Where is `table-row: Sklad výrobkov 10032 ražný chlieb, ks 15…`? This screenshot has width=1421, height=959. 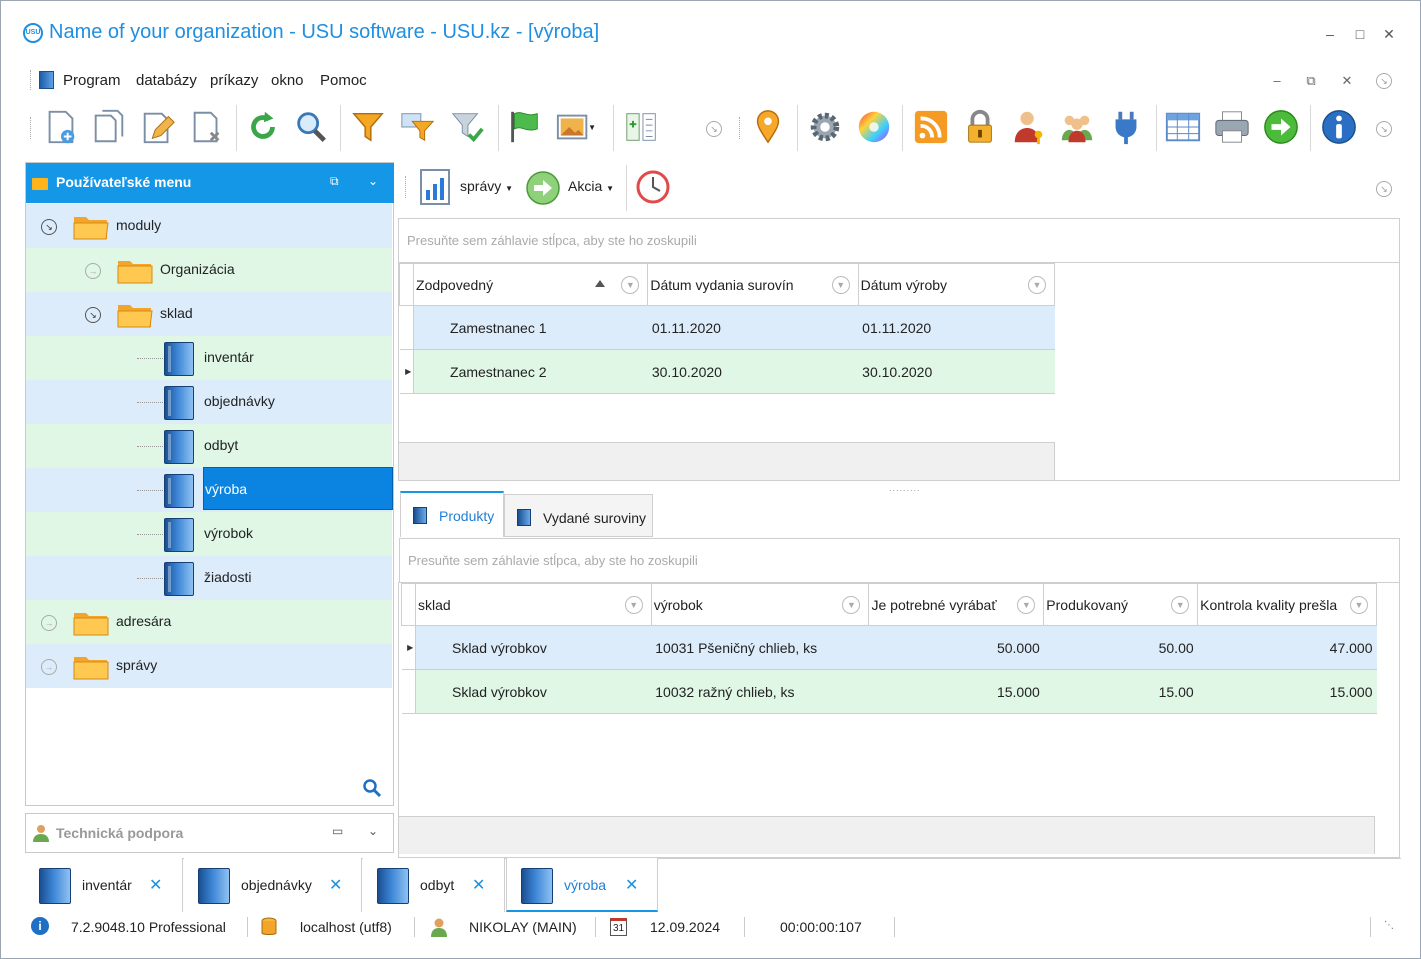 table-row: Sklad výrobkov 10032 ražný chlieb, ks 15… is located at coordinates (889, 691).